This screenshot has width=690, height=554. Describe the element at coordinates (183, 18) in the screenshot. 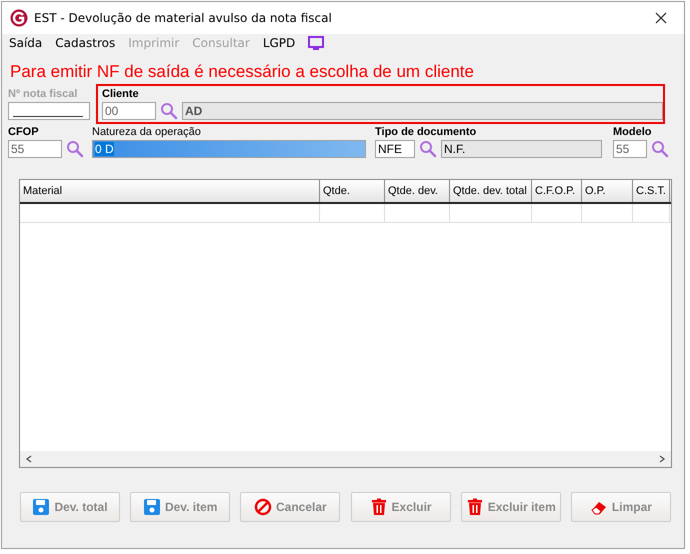

I see `window-title: EST - Devolução de material avulso da nota fiscal` at that location.